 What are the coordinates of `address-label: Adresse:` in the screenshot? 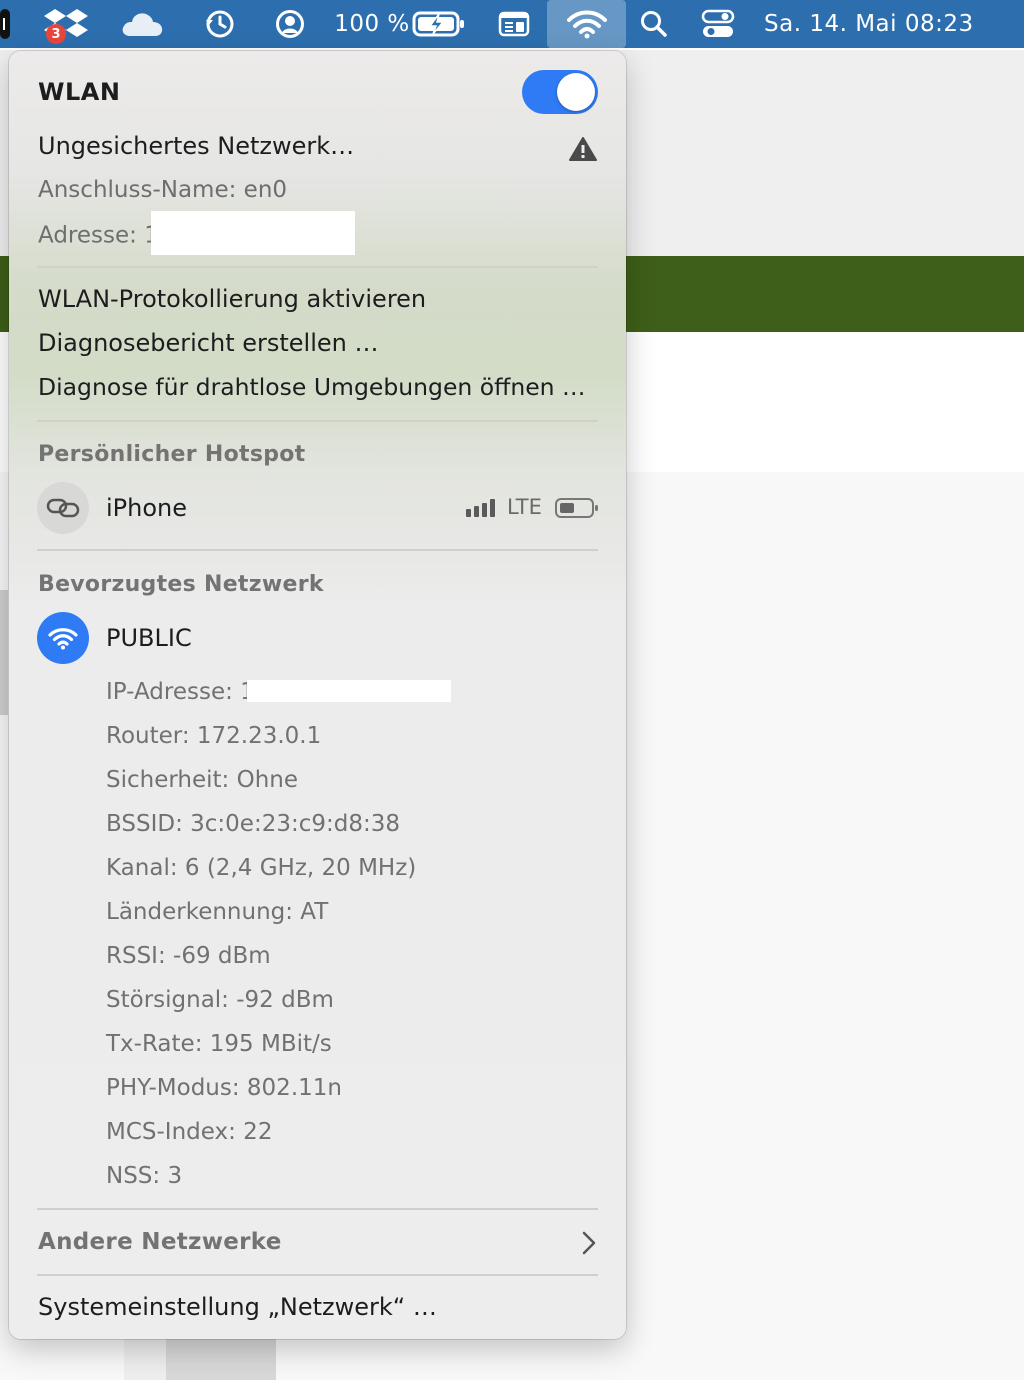 It's located at (87, 235).